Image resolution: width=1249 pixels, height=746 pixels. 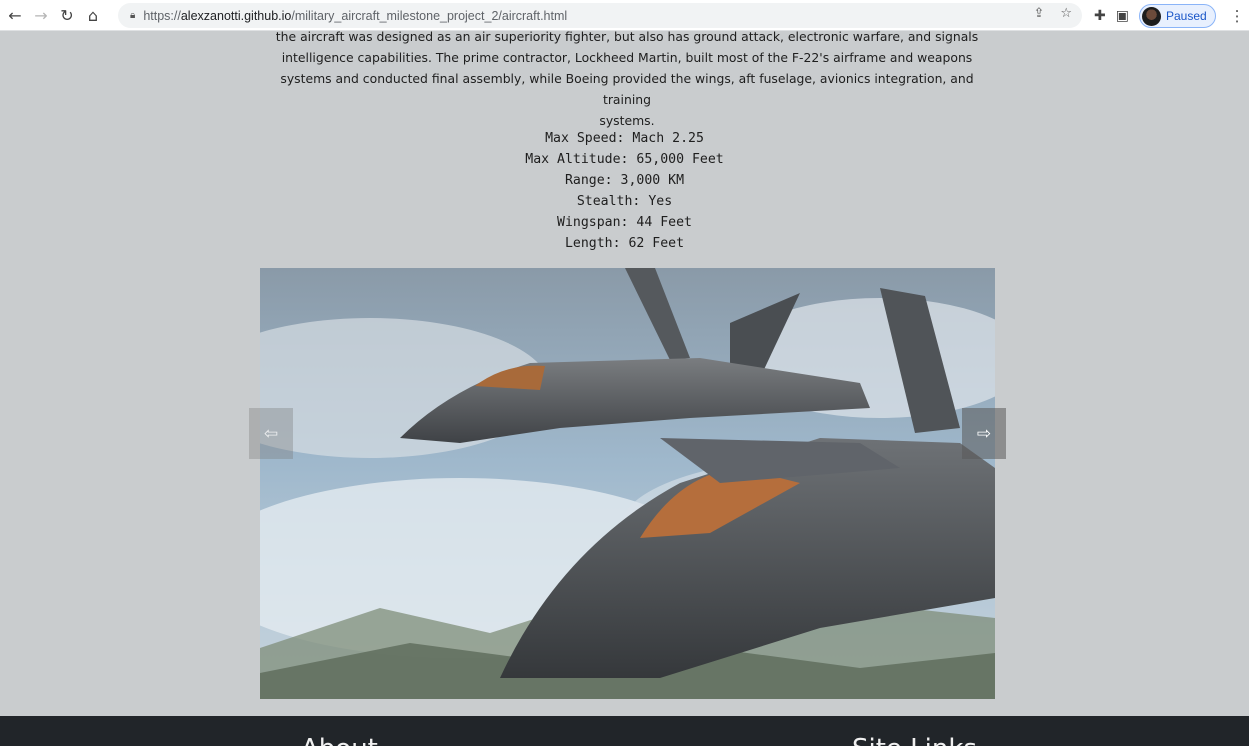 What do you see at coordinates (93, 15) in the screenshot?
I see `home-icon: ⌂` at bounding box center [93, 15].